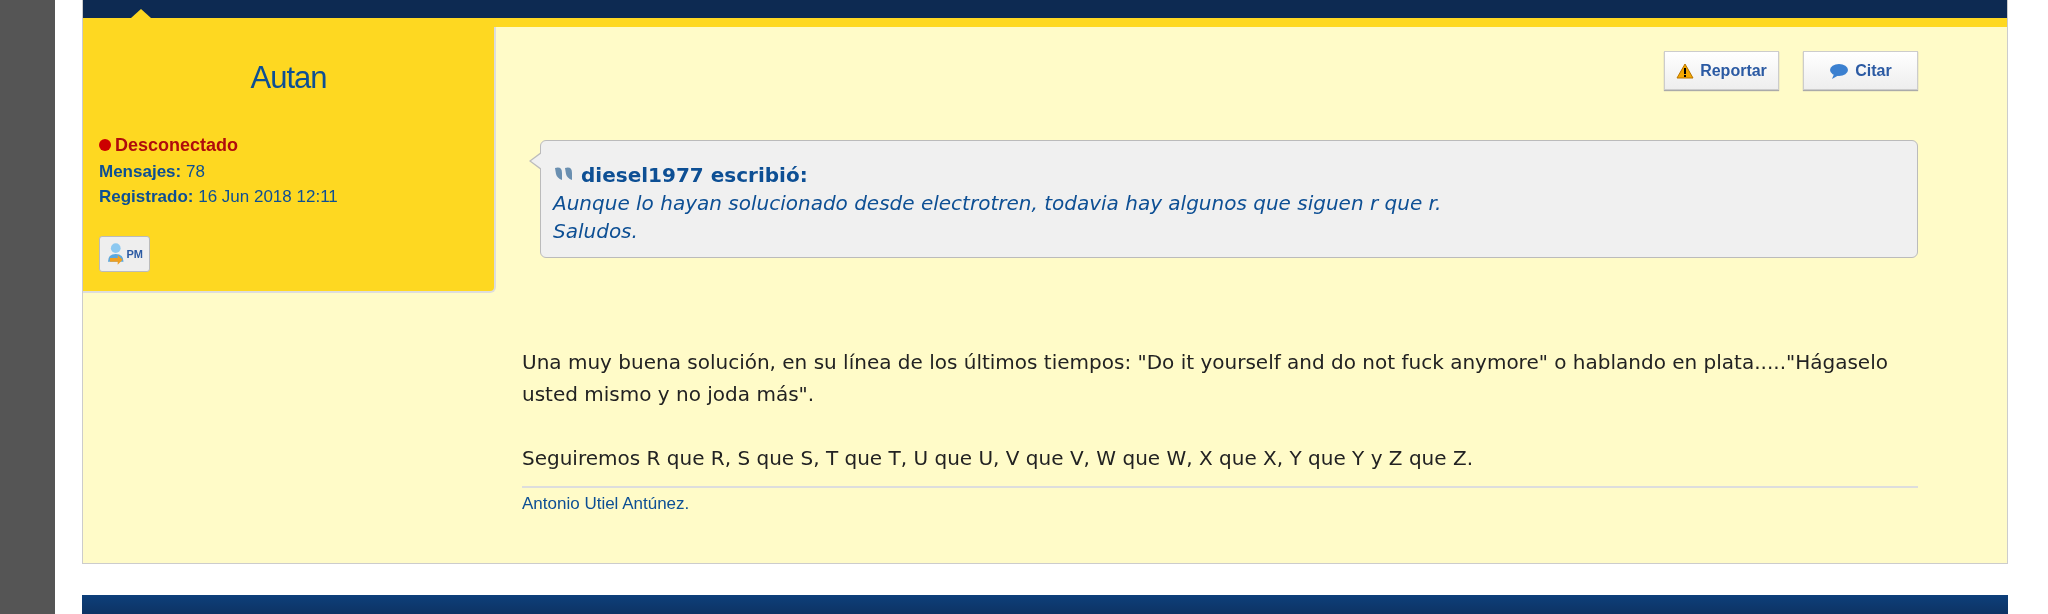 This screenshot has height=614, width=2048. I want to click on pm-button: PM, so click(124, 253).